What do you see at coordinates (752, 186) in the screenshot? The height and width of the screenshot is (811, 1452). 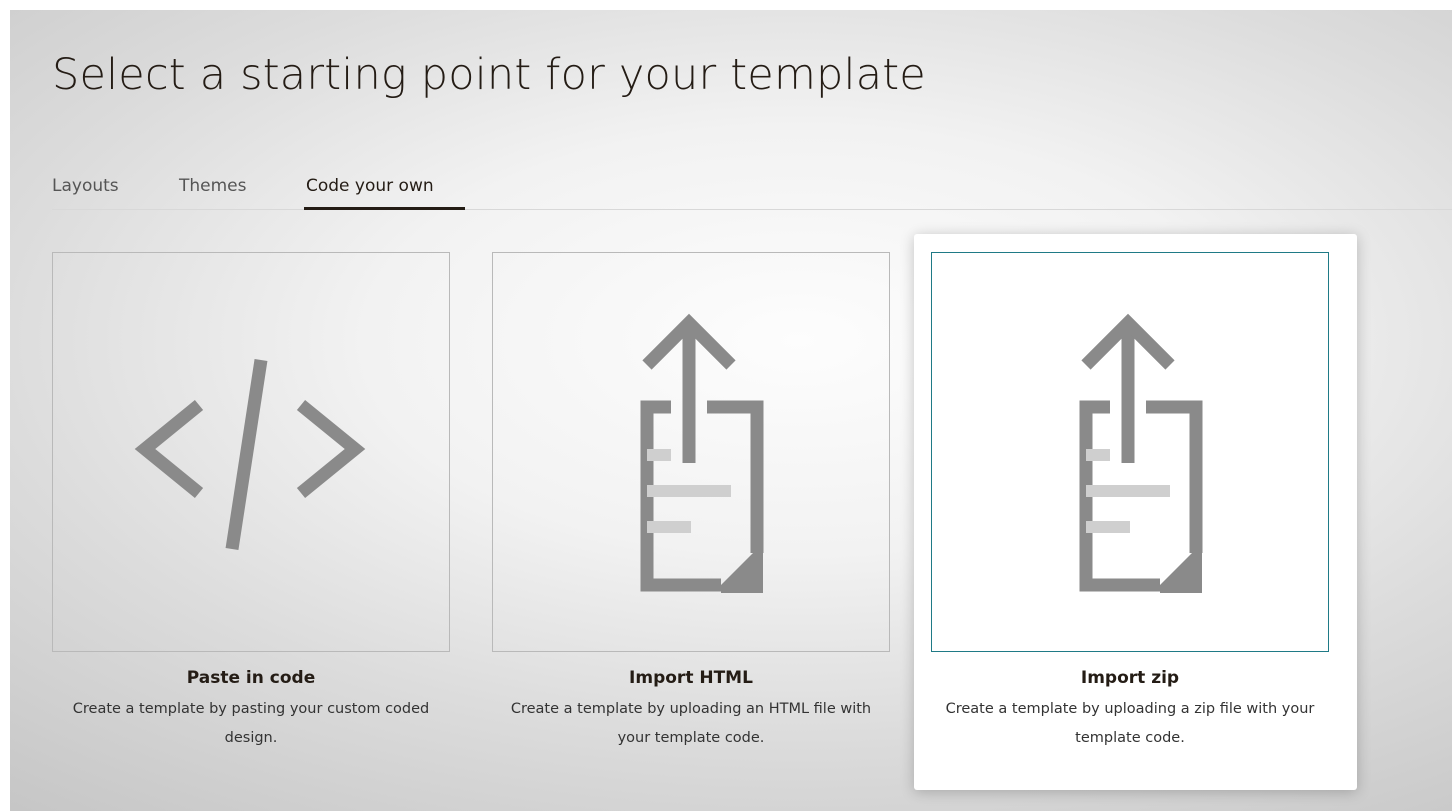 I see `tab-bar: Layouts Themes Code your own` at bounding box center [752, 186].